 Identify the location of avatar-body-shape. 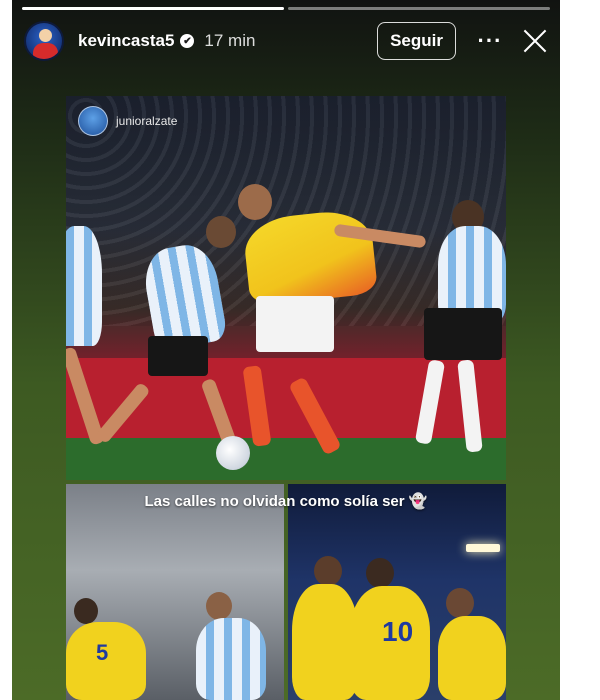
(45, 51).